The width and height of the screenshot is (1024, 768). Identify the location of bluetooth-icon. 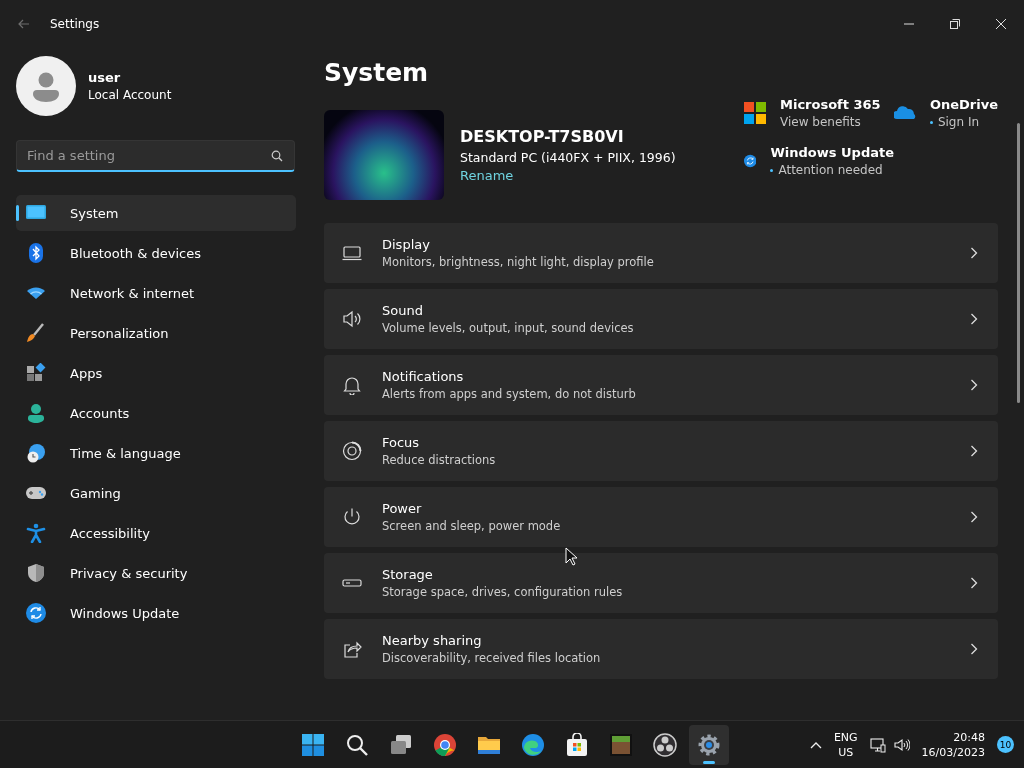
(36, 253).